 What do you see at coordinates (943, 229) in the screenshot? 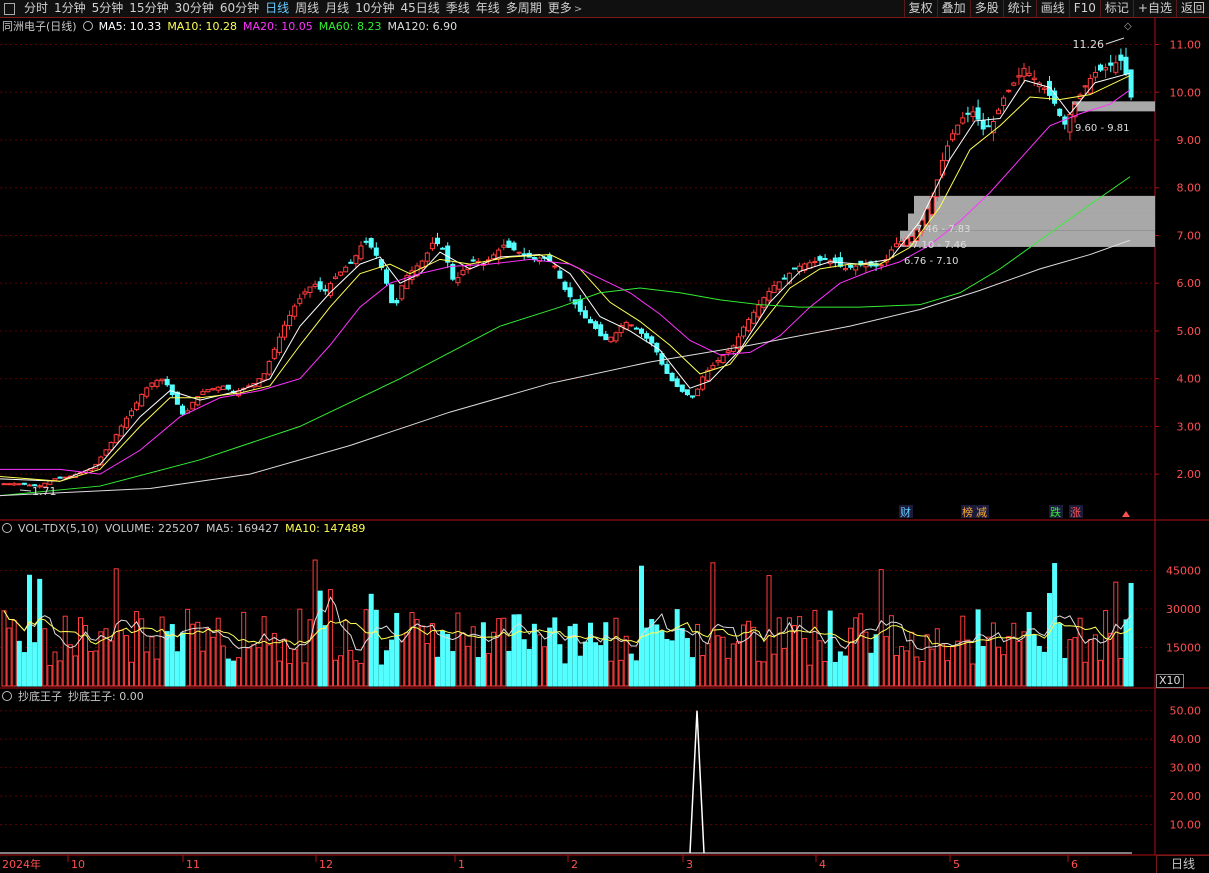
I see `gap-label-1: 7.46 - 7.83` at bounding box center [943, 229].